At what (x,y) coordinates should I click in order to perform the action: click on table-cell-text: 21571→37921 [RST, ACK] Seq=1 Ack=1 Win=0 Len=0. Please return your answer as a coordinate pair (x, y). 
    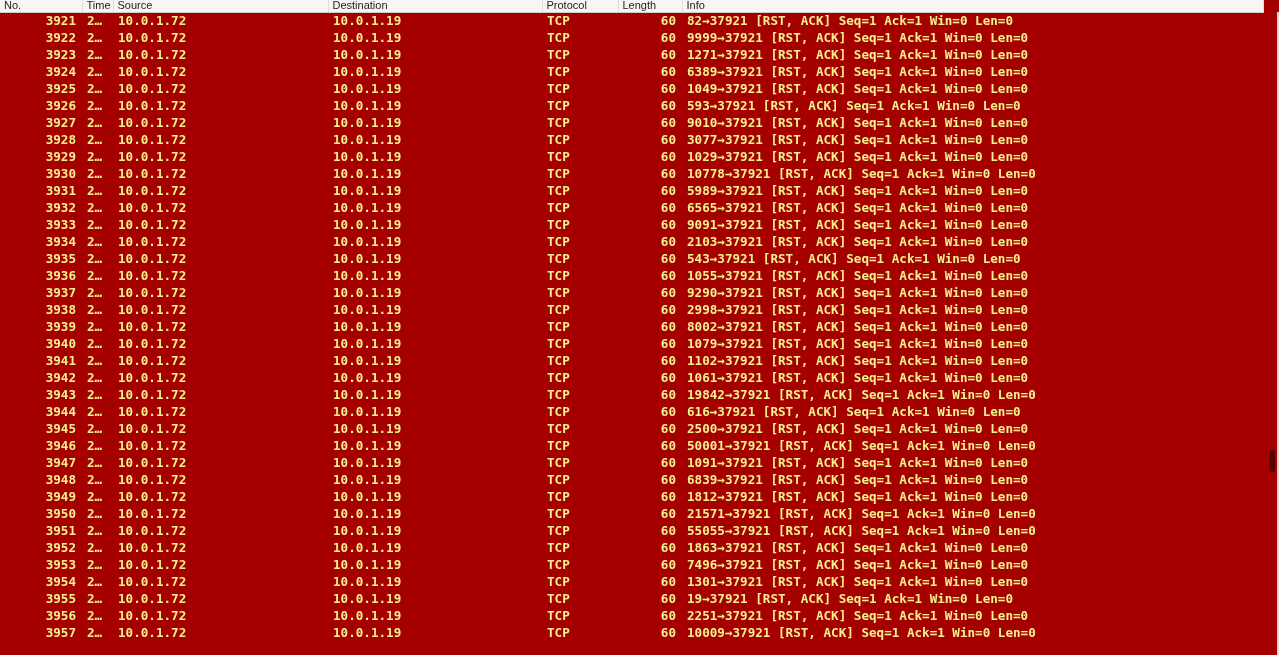
    Looking at the image, I should click on (861, 513).